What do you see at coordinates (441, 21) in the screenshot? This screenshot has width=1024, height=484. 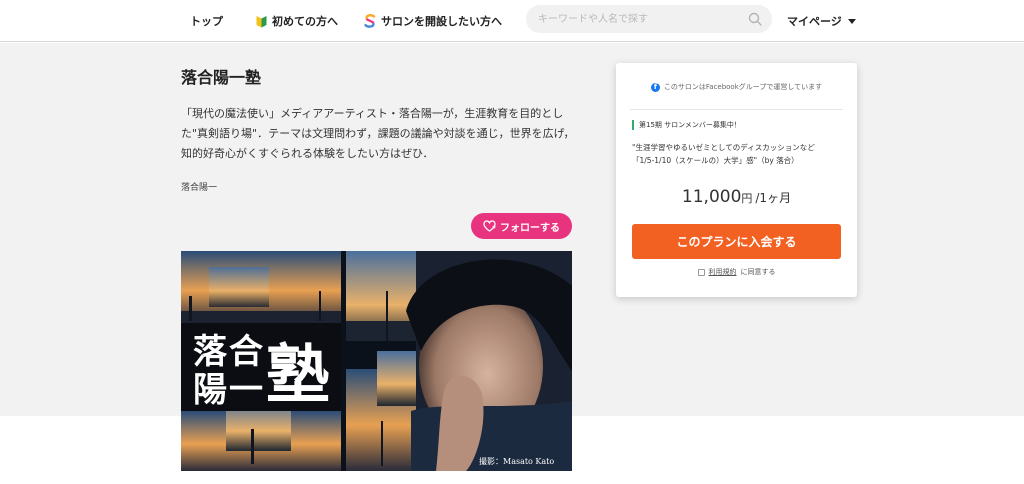 I see `nav-open-salon-label: サロンを開設したい方へ` at bounding box center [441, 21].